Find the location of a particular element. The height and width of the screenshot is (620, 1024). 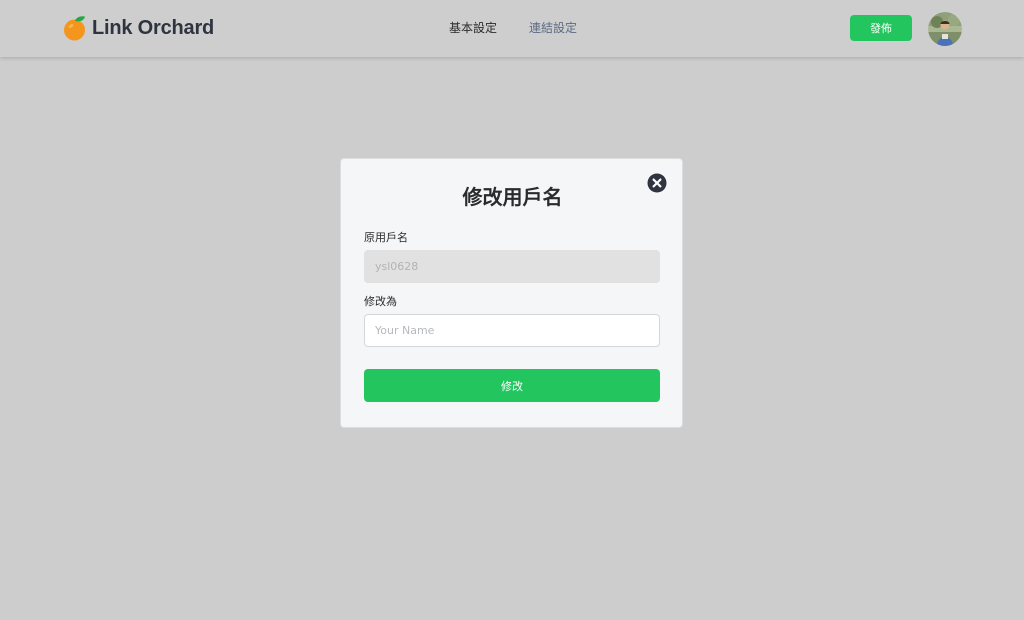

publish-button: 發佈 is located at coordinates (881, 28).